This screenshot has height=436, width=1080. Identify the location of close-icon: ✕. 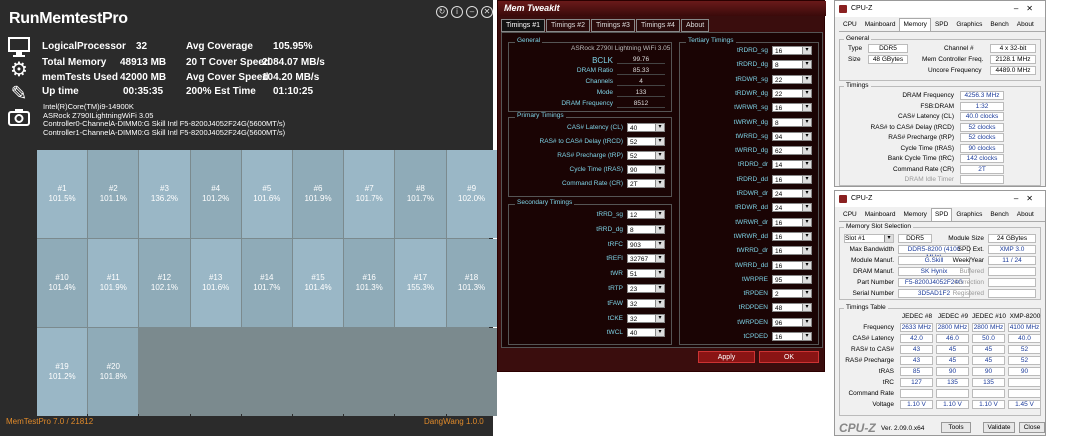
(487, 12).